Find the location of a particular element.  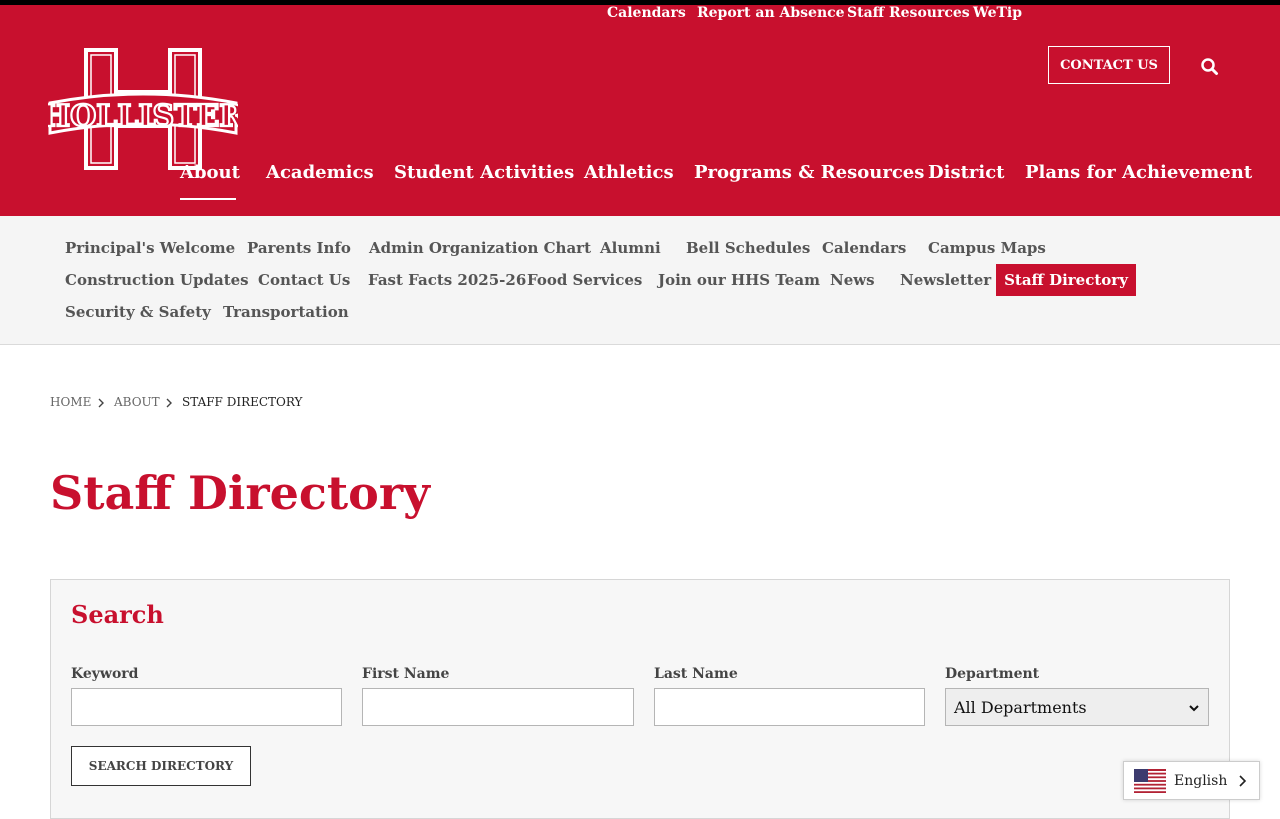

subnav-construction-updates: Construction Updates is located at coordinates (157, 280).